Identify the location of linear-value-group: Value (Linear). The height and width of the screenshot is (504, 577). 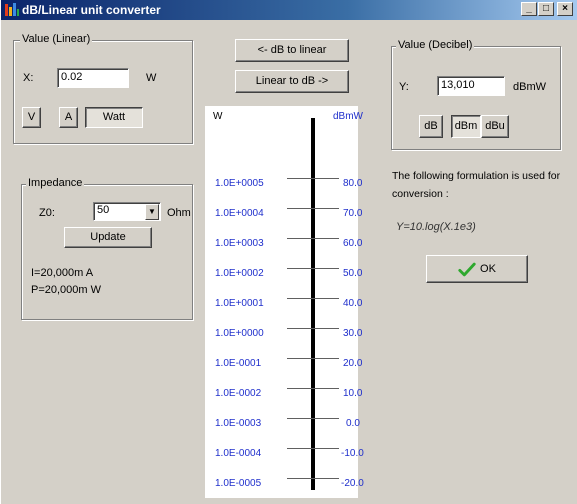
(103, 88).